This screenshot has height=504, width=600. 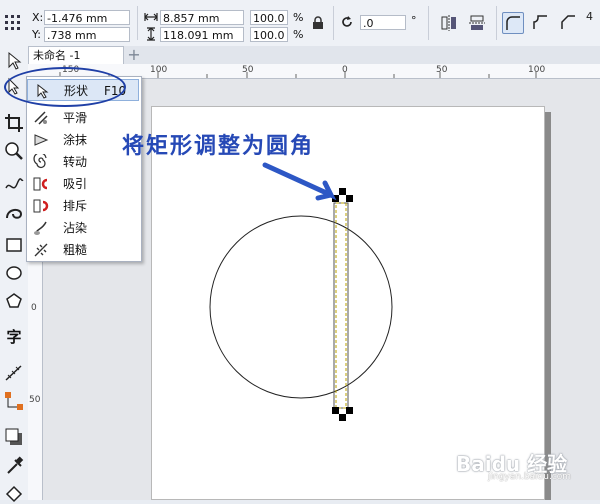 I want to click on fill-tool-icon, so click(x=14, y=493).